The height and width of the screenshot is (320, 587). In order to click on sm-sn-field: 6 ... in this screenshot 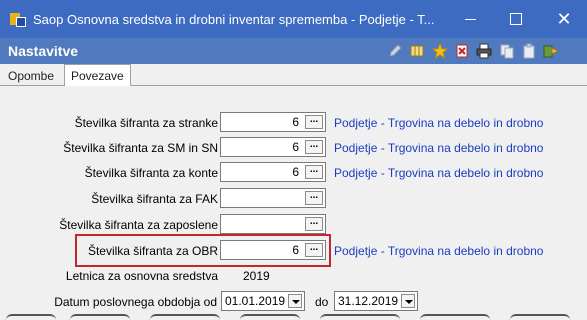, I will do `click(273, 147)`.